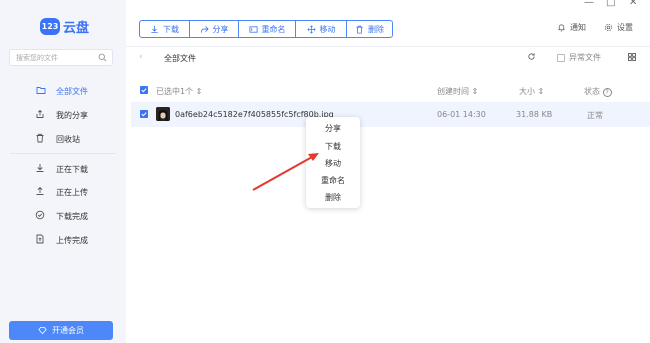 The image size is (650, 343). Describe the element at coordinates (376, 29) in the screenshot. I see `delete-label: 删除` at that location.